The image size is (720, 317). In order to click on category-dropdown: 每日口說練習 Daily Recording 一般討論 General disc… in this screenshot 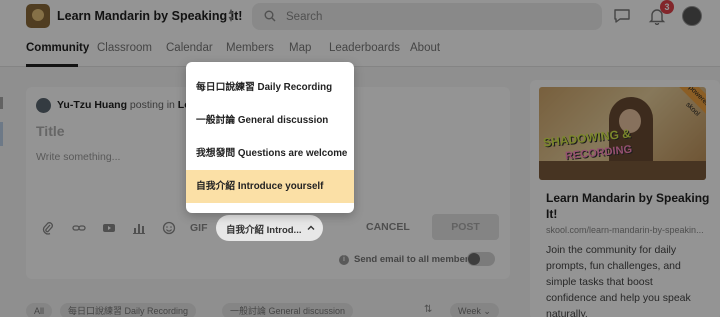, I will do `click(270, 137)`.